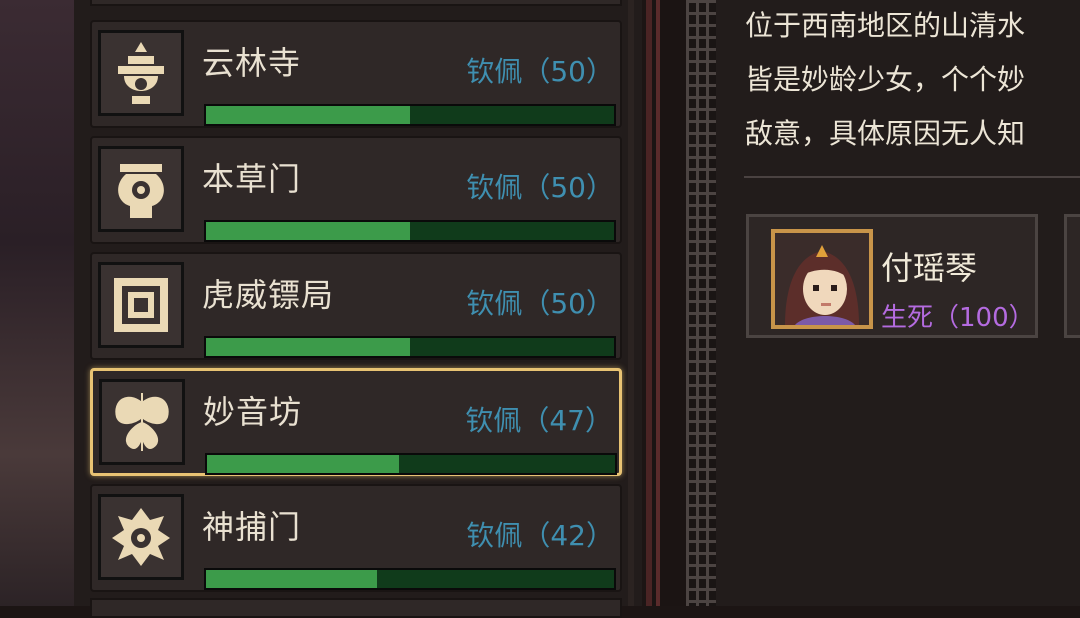 This screenshot has width=1080, height=618. Describe the element at coordinates (268, 295) in the screenshot. I see `faction-name: 虎威镖局` at that location.